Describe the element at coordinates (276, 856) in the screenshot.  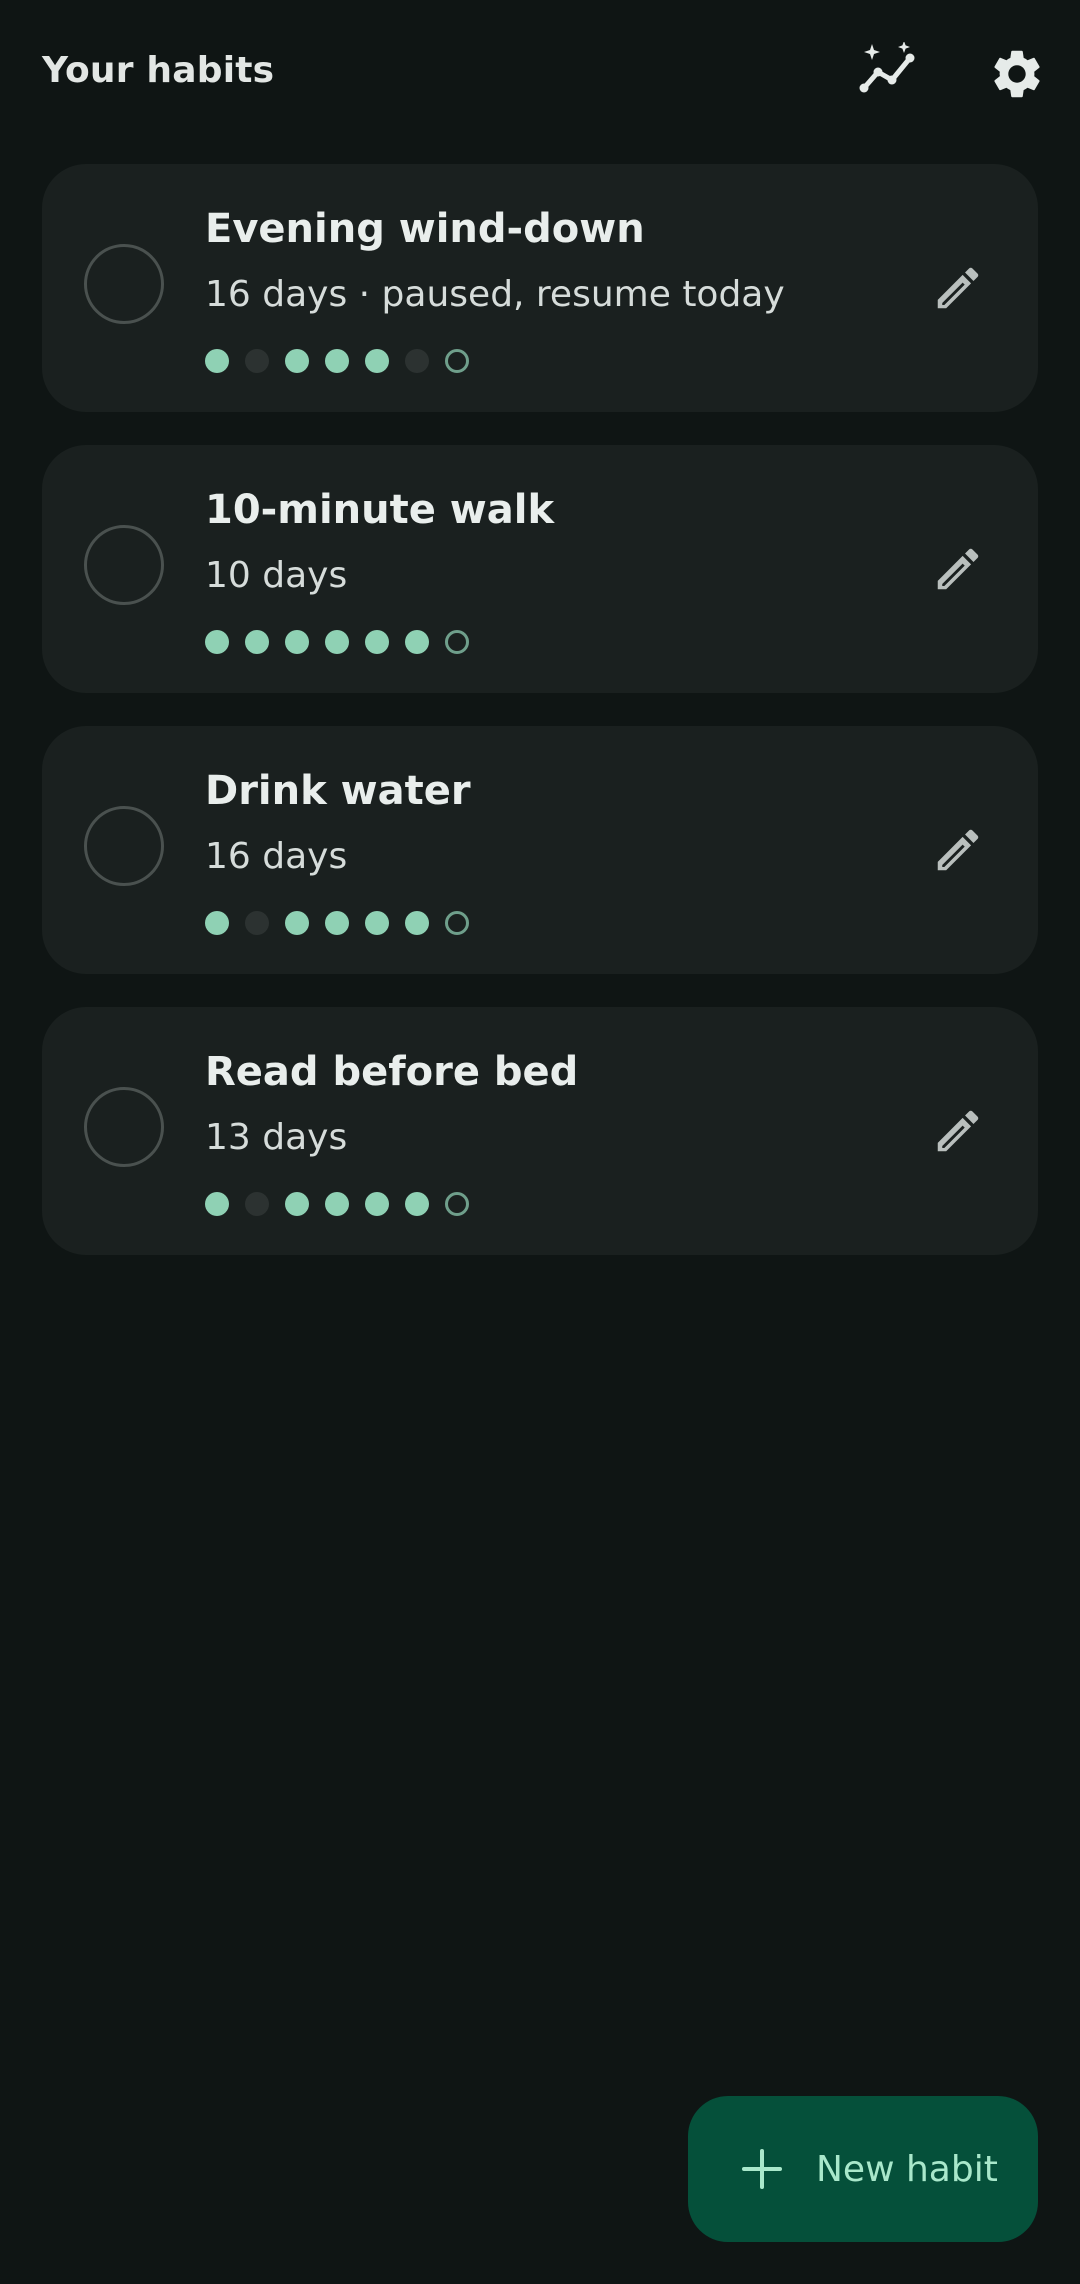
I see `habit-streak: 16 days` at that location.